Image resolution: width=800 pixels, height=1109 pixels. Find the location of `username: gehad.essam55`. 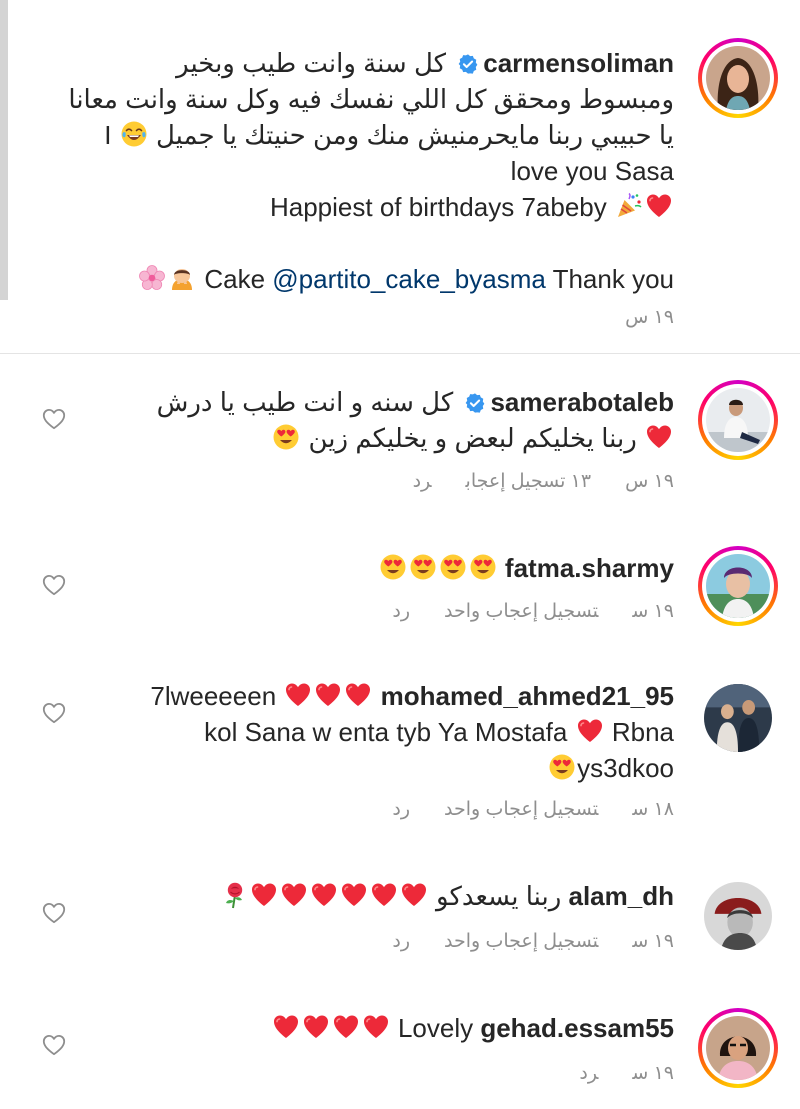

username: gehad.essam55 is located at coordinates (577, 1028).